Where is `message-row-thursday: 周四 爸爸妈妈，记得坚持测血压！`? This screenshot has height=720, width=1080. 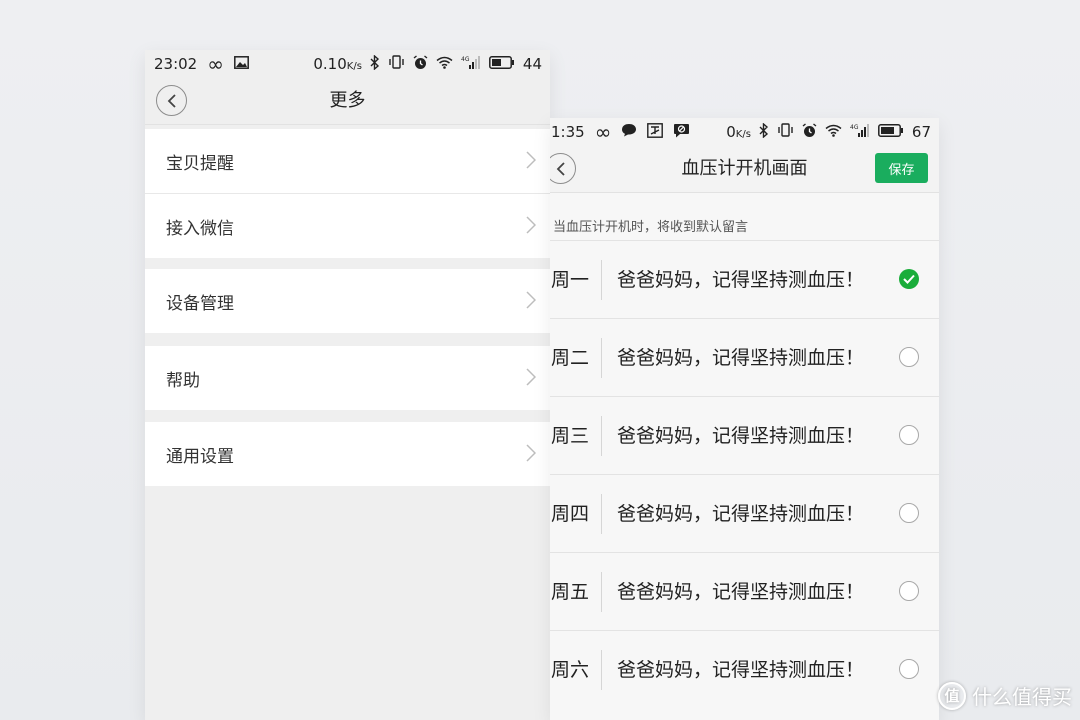
message-row-thursday: 周四 爸爸妈妈，记得坚持测血压！ is located at coordinates (744, 513).